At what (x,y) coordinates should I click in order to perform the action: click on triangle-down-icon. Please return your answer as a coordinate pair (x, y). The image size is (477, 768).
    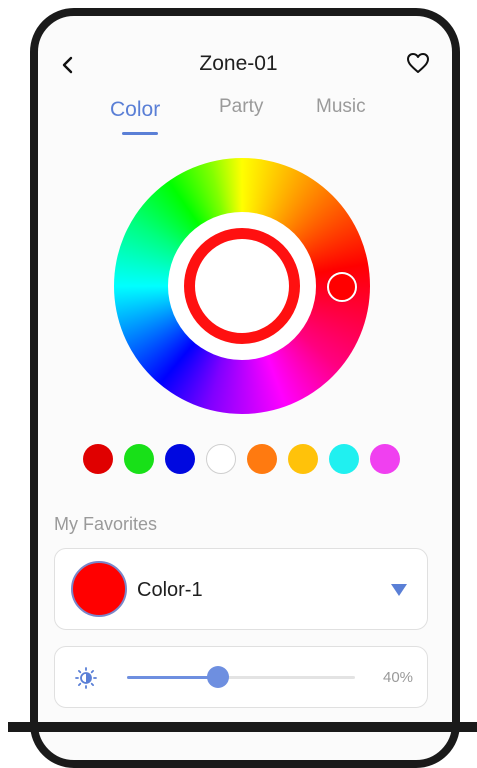
    Looking at the image, I should click on (399, 590).